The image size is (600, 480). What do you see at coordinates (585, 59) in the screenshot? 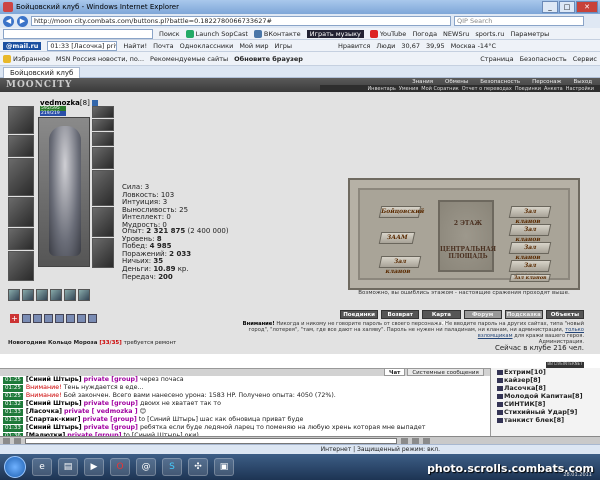
I see `cmd-tools: Сервис` at bounding box center [585, 59].